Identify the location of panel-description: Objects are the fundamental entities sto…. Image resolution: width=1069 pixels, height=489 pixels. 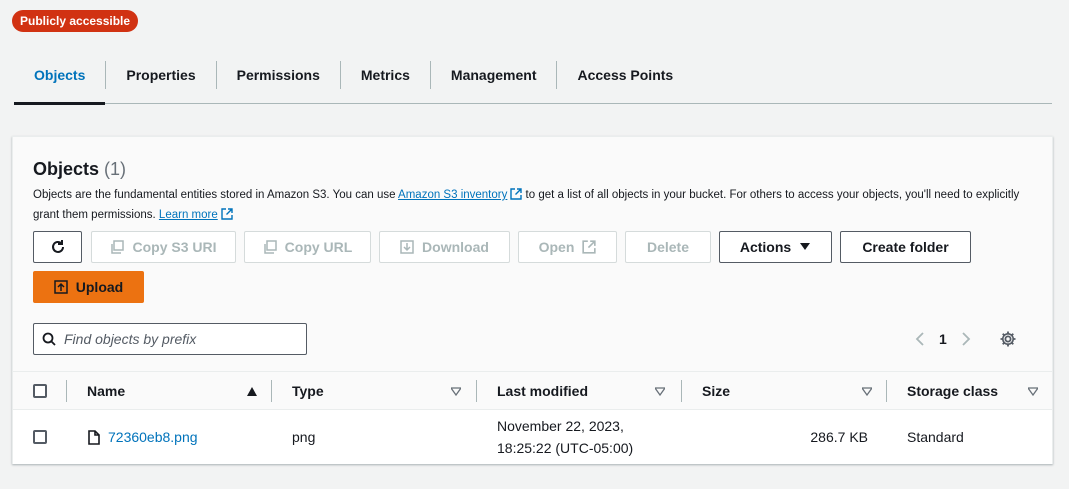
(533, 205).